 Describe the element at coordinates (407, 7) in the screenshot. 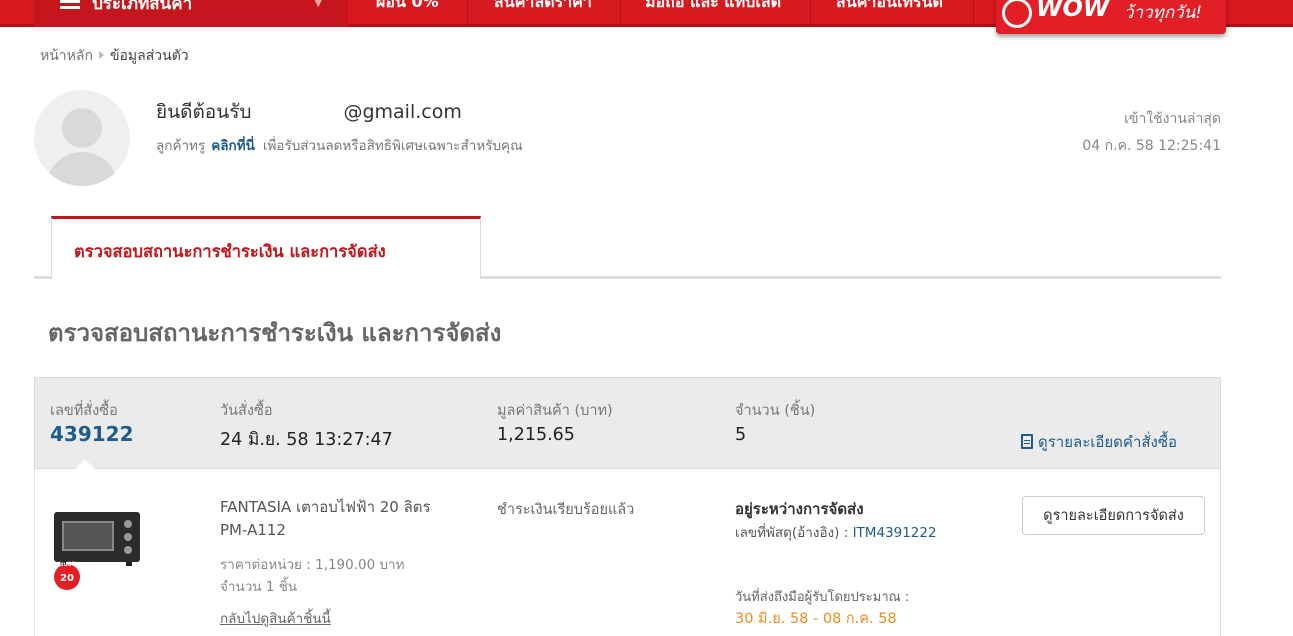

I see `nav-item-installment: ผ่อน 0%` at that location.